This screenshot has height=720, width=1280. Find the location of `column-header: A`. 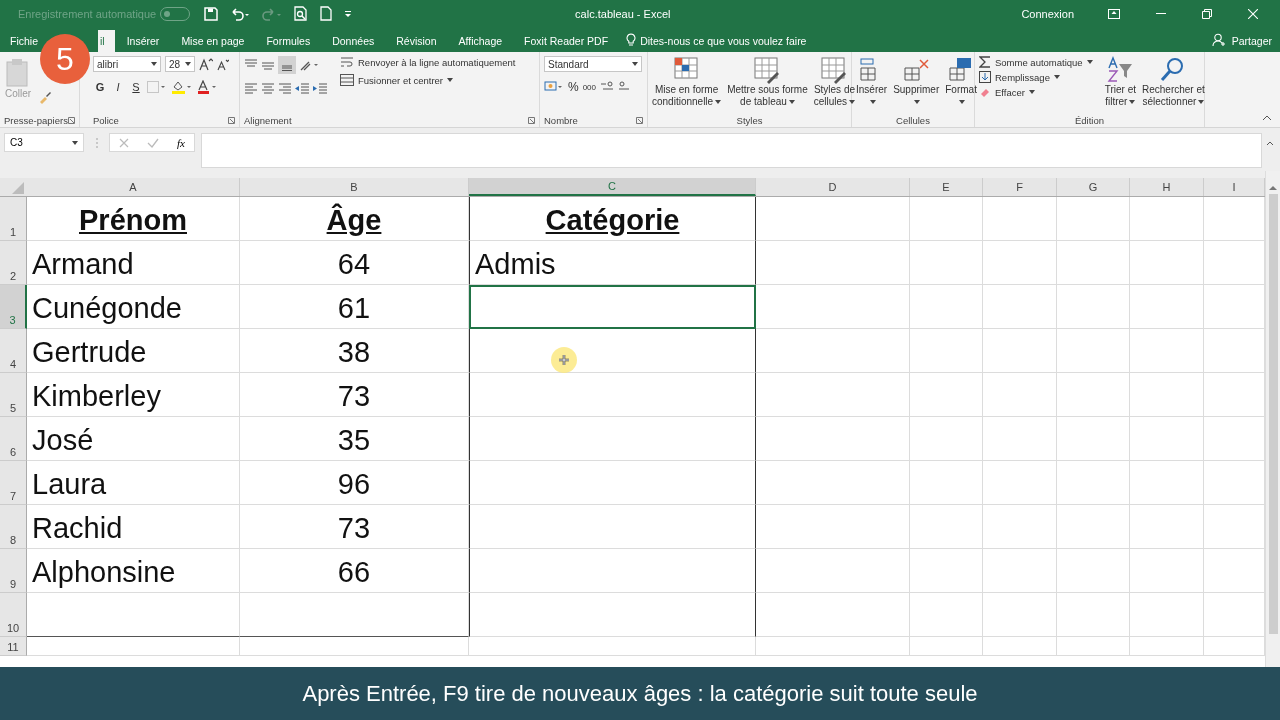

column-header: A is located at coordinates (133, 187).